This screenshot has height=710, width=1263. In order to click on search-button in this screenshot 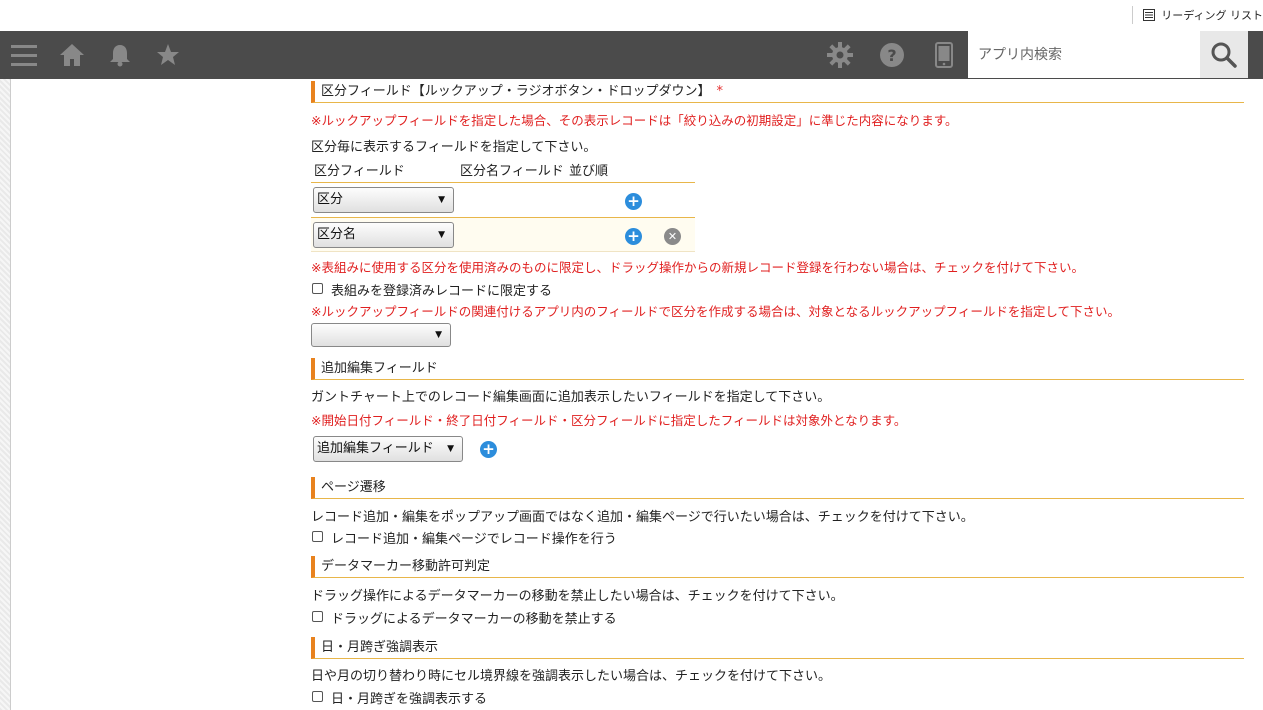, I will do `click(1224, 54)`.